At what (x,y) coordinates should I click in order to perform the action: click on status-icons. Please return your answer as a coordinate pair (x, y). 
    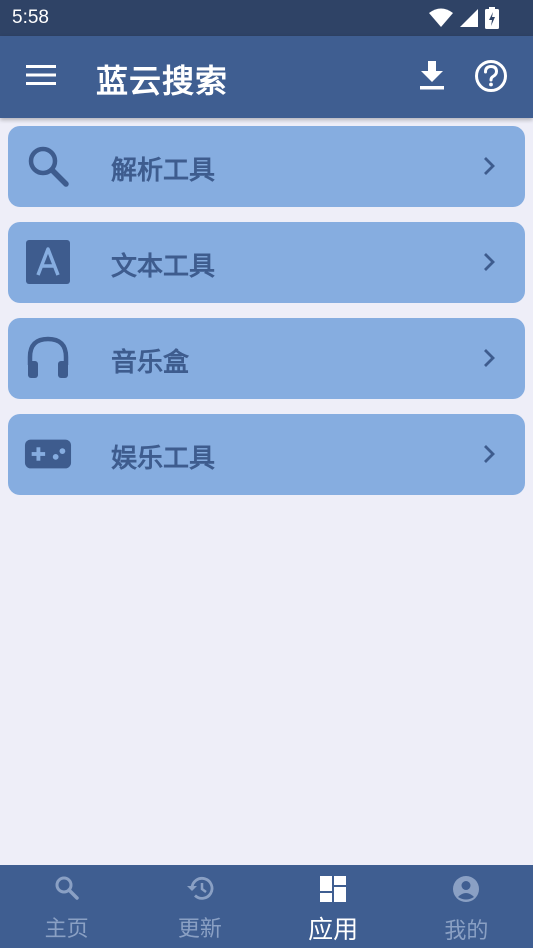
    Looking at the image, I should click on (464, 18).